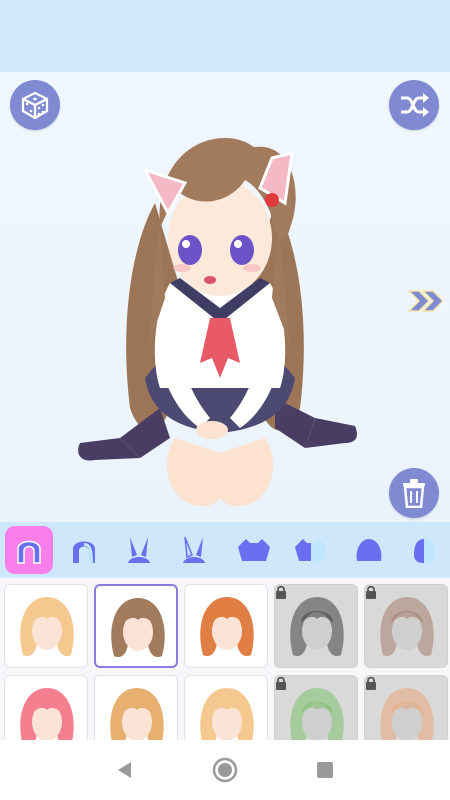 Image resolution: width=450 pixels, height=800 pixels. I want to click on random-button, so click(35, 105).